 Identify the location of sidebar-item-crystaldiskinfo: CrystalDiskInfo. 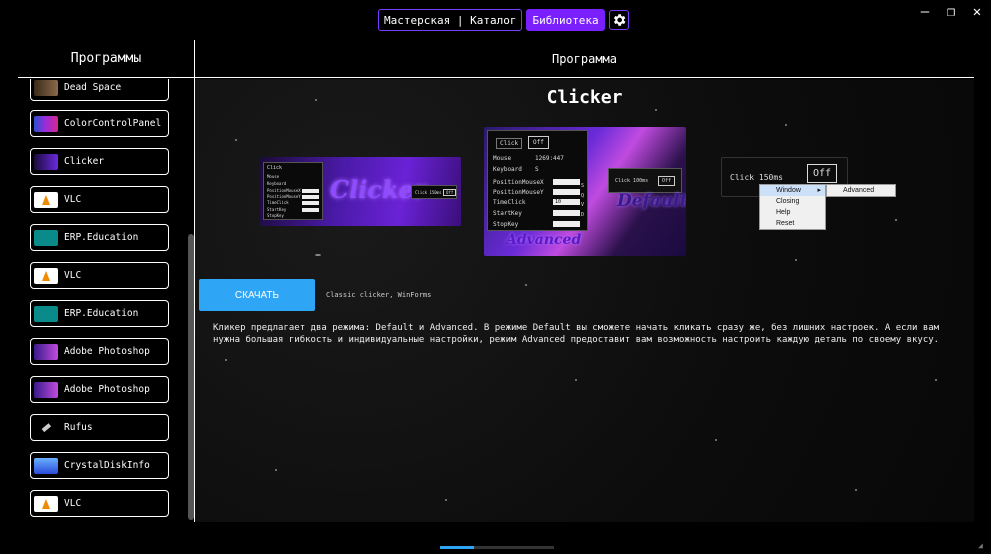
(99, 465).